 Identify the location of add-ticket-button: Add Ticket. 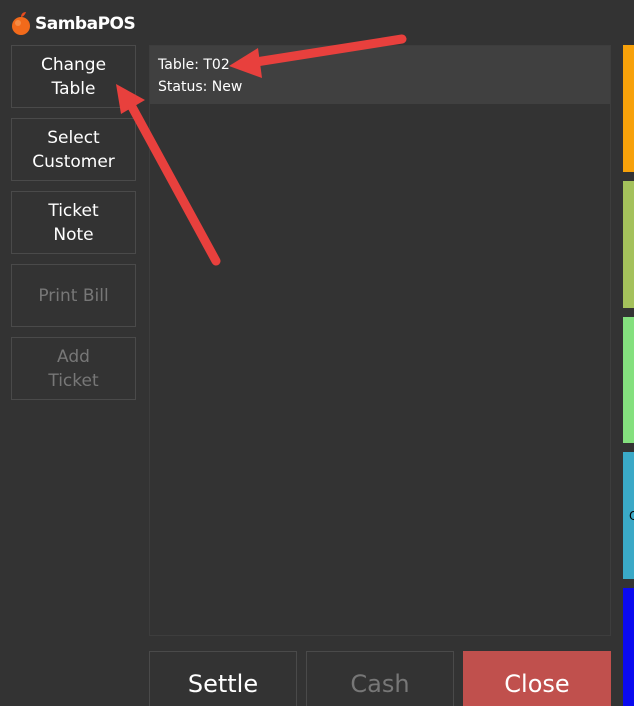
(73, 368).